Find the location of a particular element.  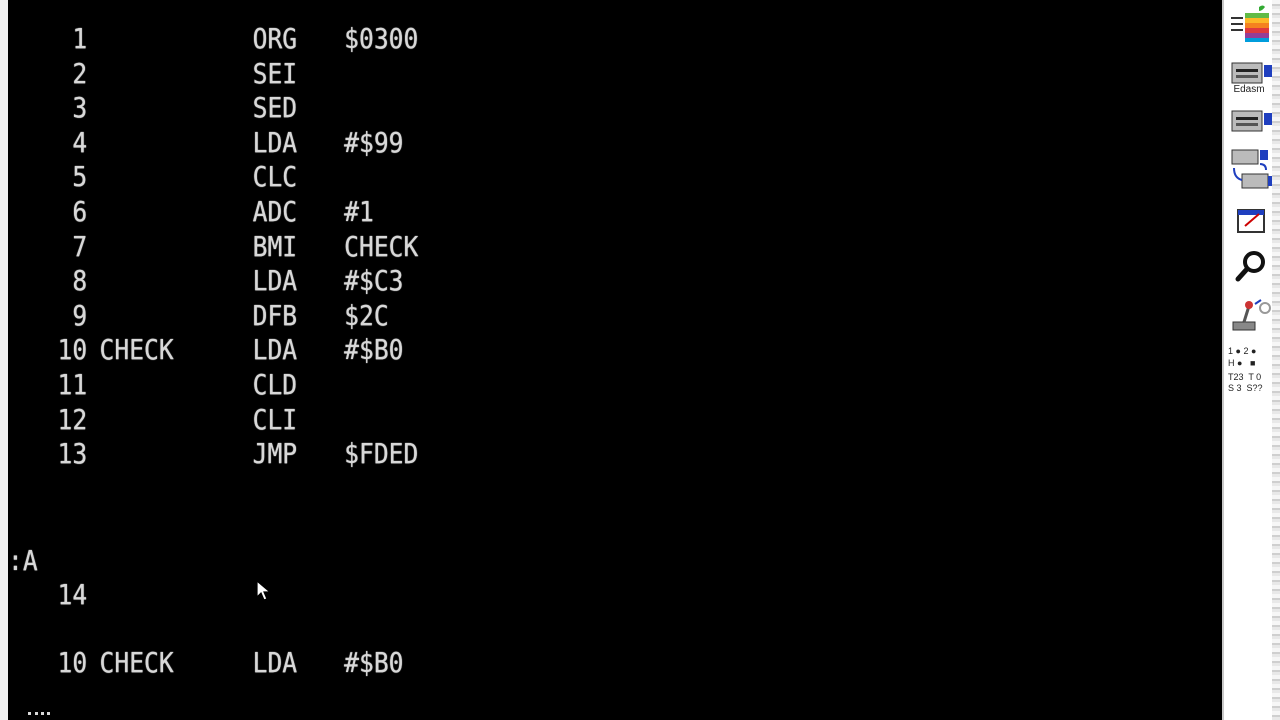

listing-line: 13 JMP $FDED is located at coordinates (542, 454).